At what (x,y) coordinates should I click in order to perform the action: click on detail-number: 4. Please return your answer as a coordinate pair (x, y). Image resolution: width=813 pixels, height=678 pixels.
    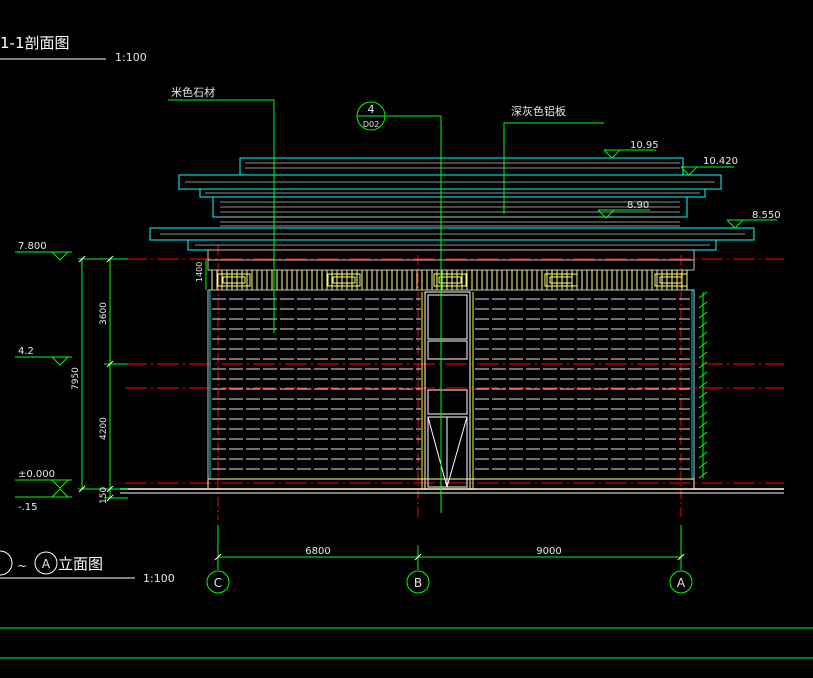
    Looking at the image, I should click on (371, 109).